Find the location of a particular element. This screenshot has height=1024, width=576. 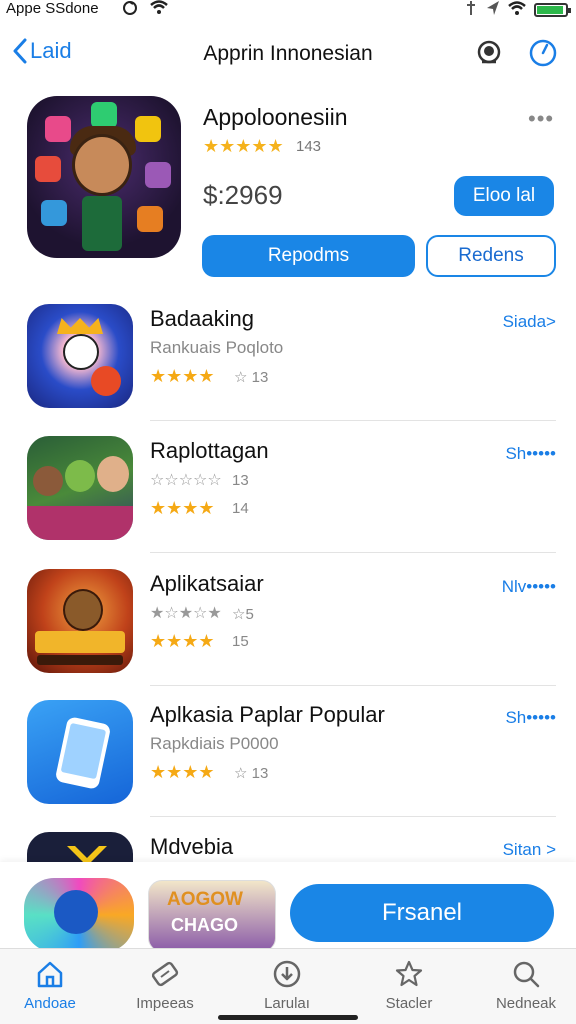

battery-icon is located at coordinates (552, 10).